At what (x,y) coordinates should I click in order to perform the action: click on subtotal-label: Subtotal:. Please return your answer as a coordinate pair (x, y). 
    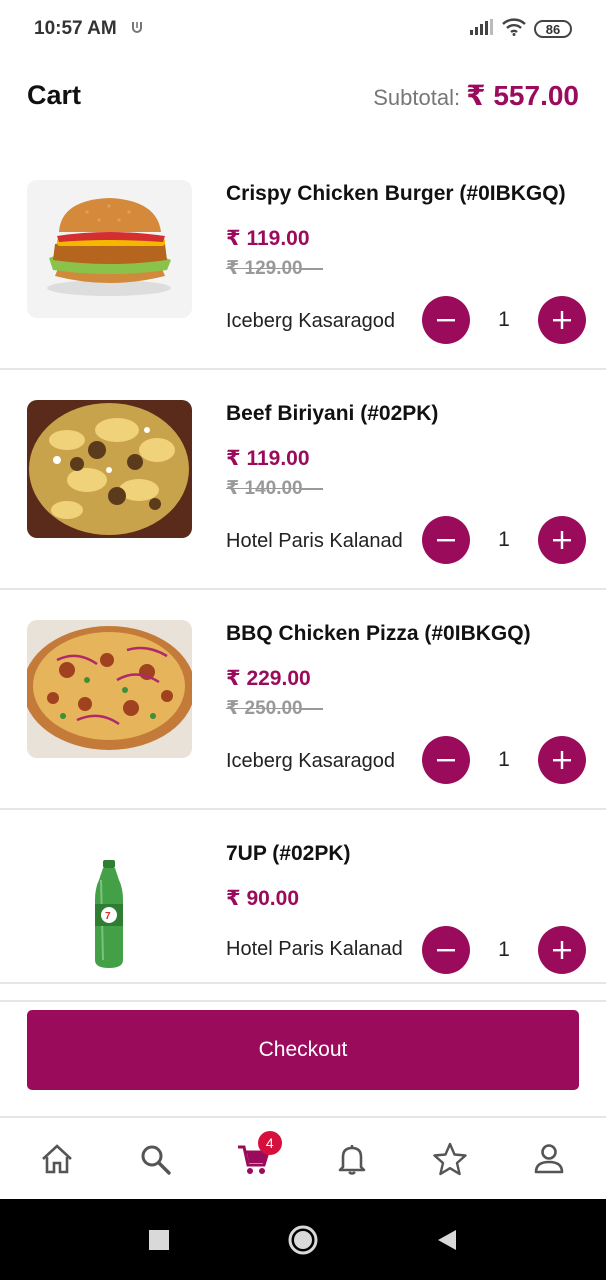
    Looking at the image, I should click on (417, 97).